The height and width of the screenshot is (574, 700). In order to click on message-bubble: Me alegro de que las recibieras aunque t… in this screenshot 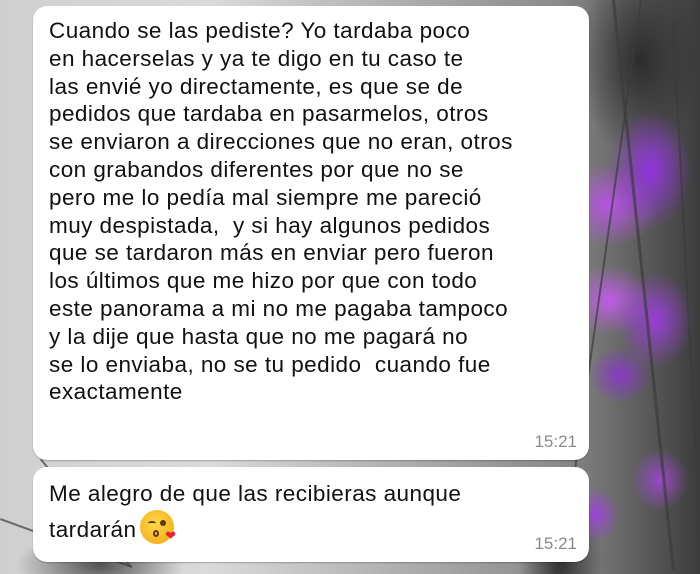, I will do `click(311, 514)`.